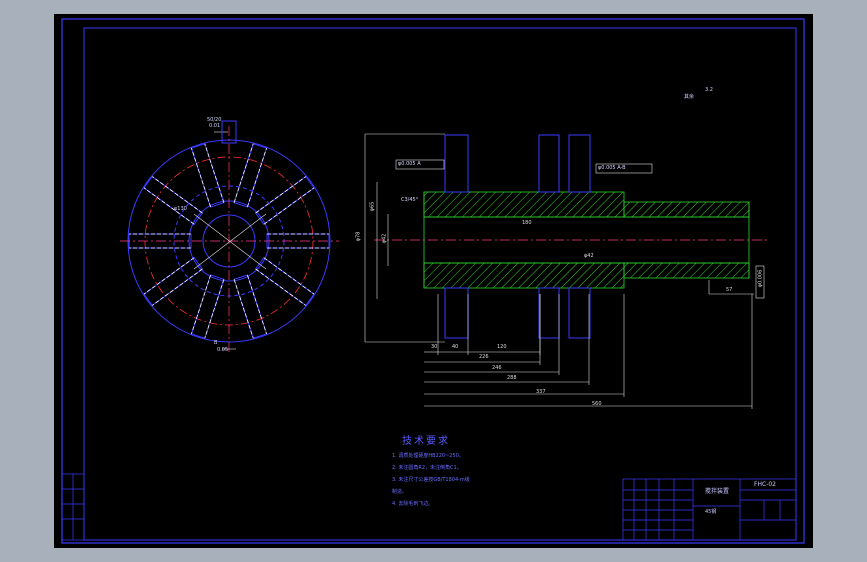 The image size is (867, 562). Describe the element at coordinates (455, 347) in the screenshot. I see `bottom-dim-2: 40` at that location.